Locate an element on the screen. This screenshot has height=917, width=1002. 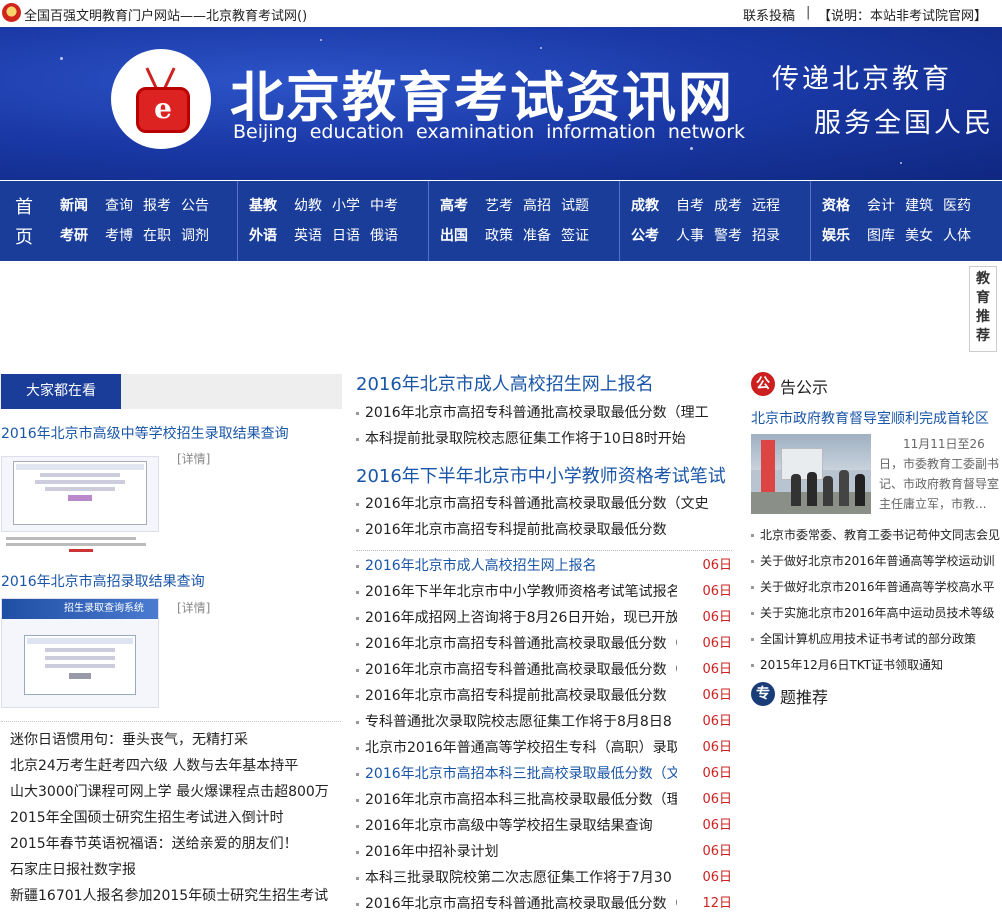
nav-link: 自考 is located at coordinates (690, 206).